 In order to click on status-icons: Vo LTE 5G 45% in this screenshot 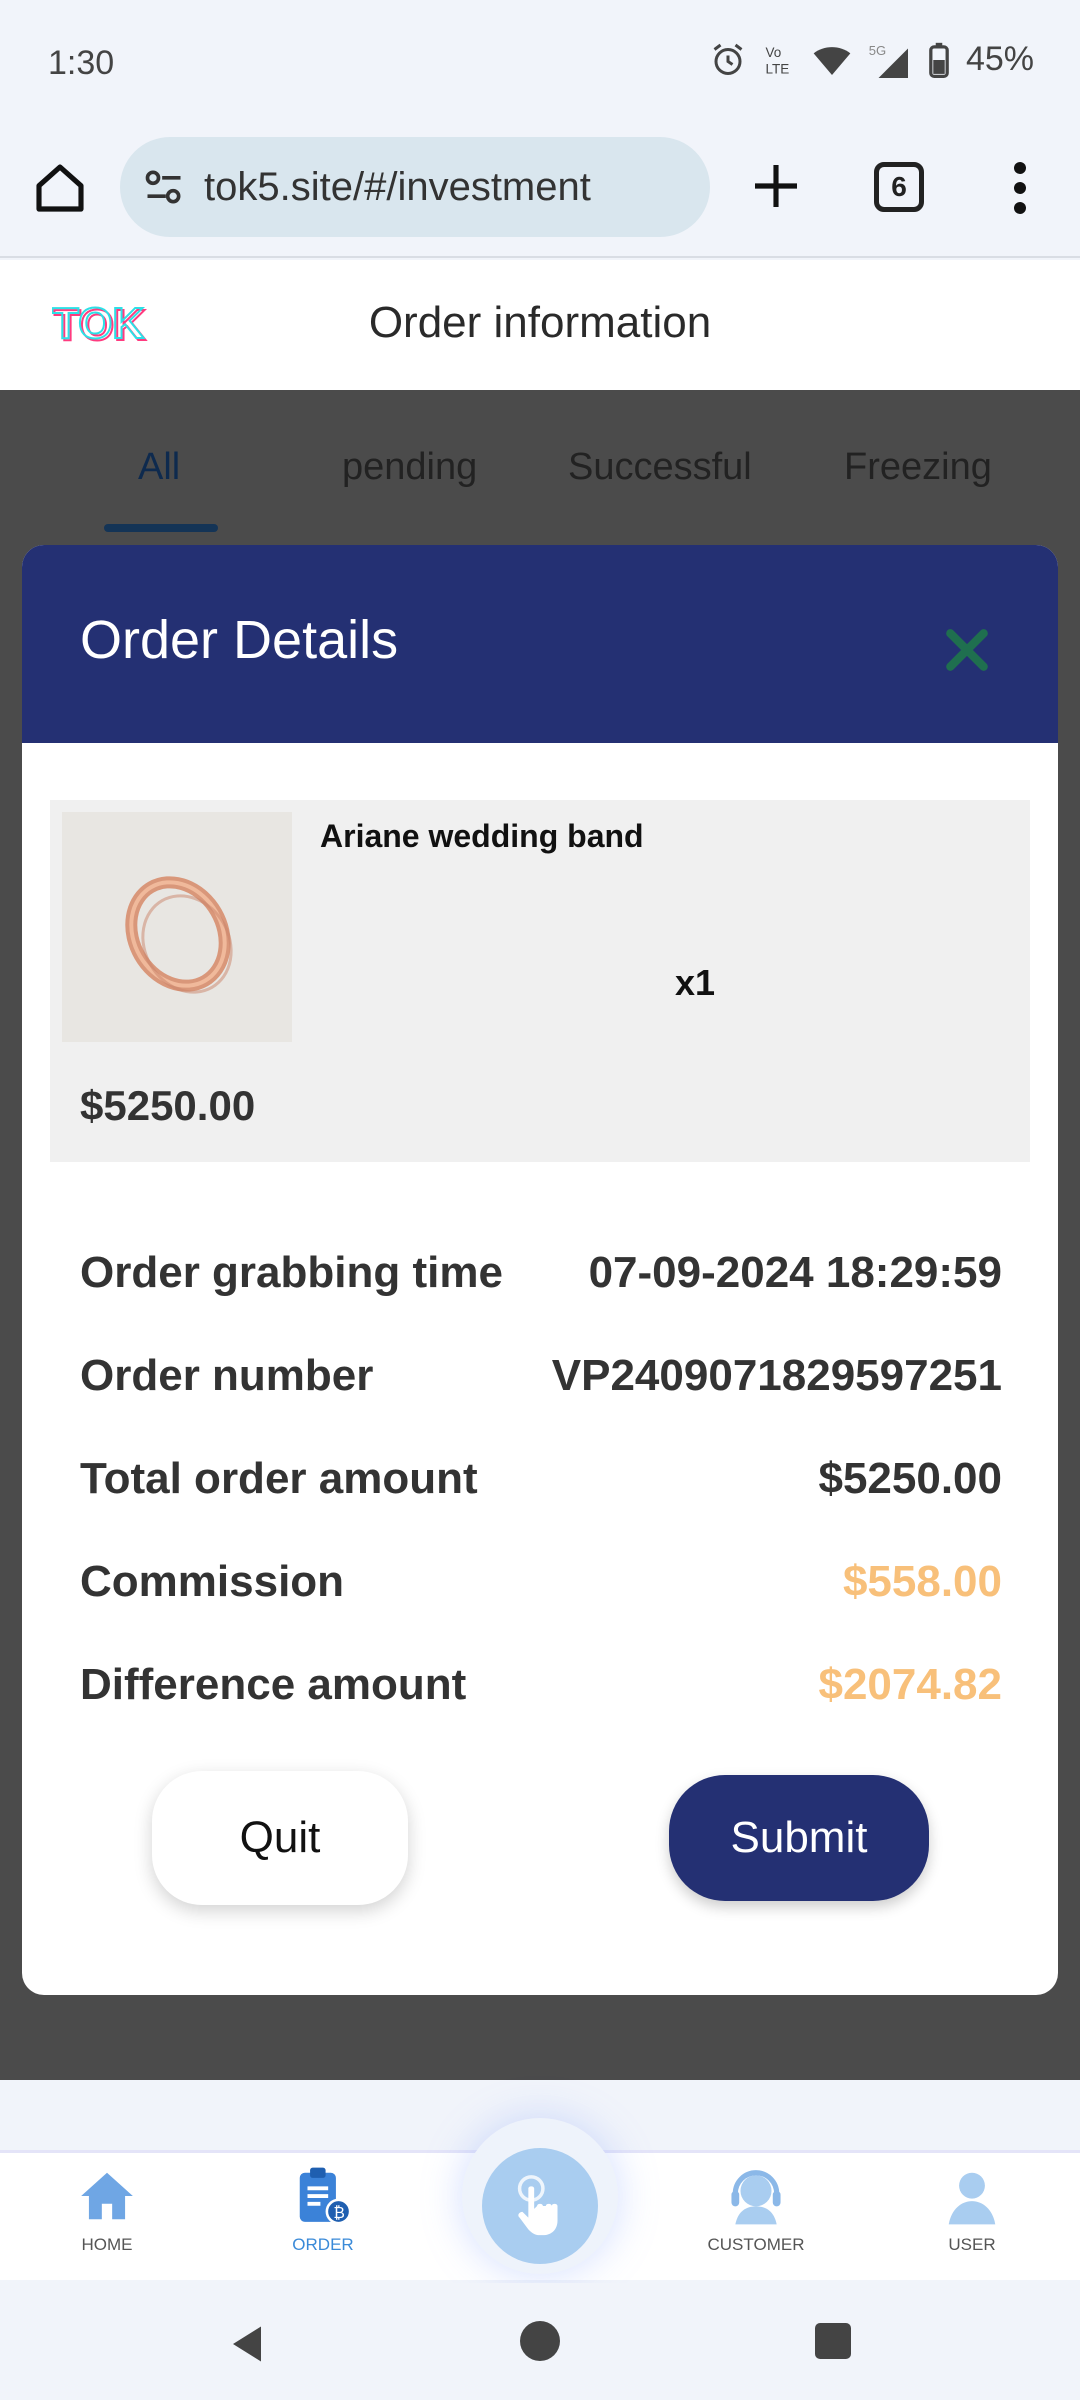, I will do `click(872, 59)`.